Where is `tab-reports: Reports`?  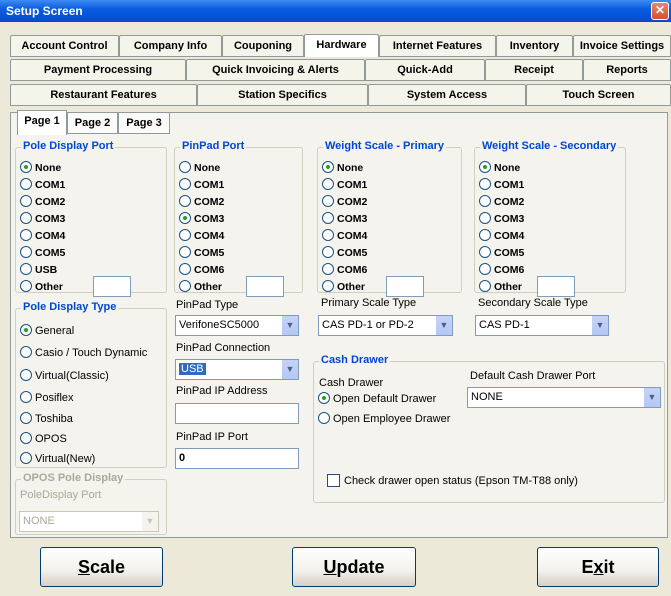 tab-reports: Reports is located at coordinates (627, 70).